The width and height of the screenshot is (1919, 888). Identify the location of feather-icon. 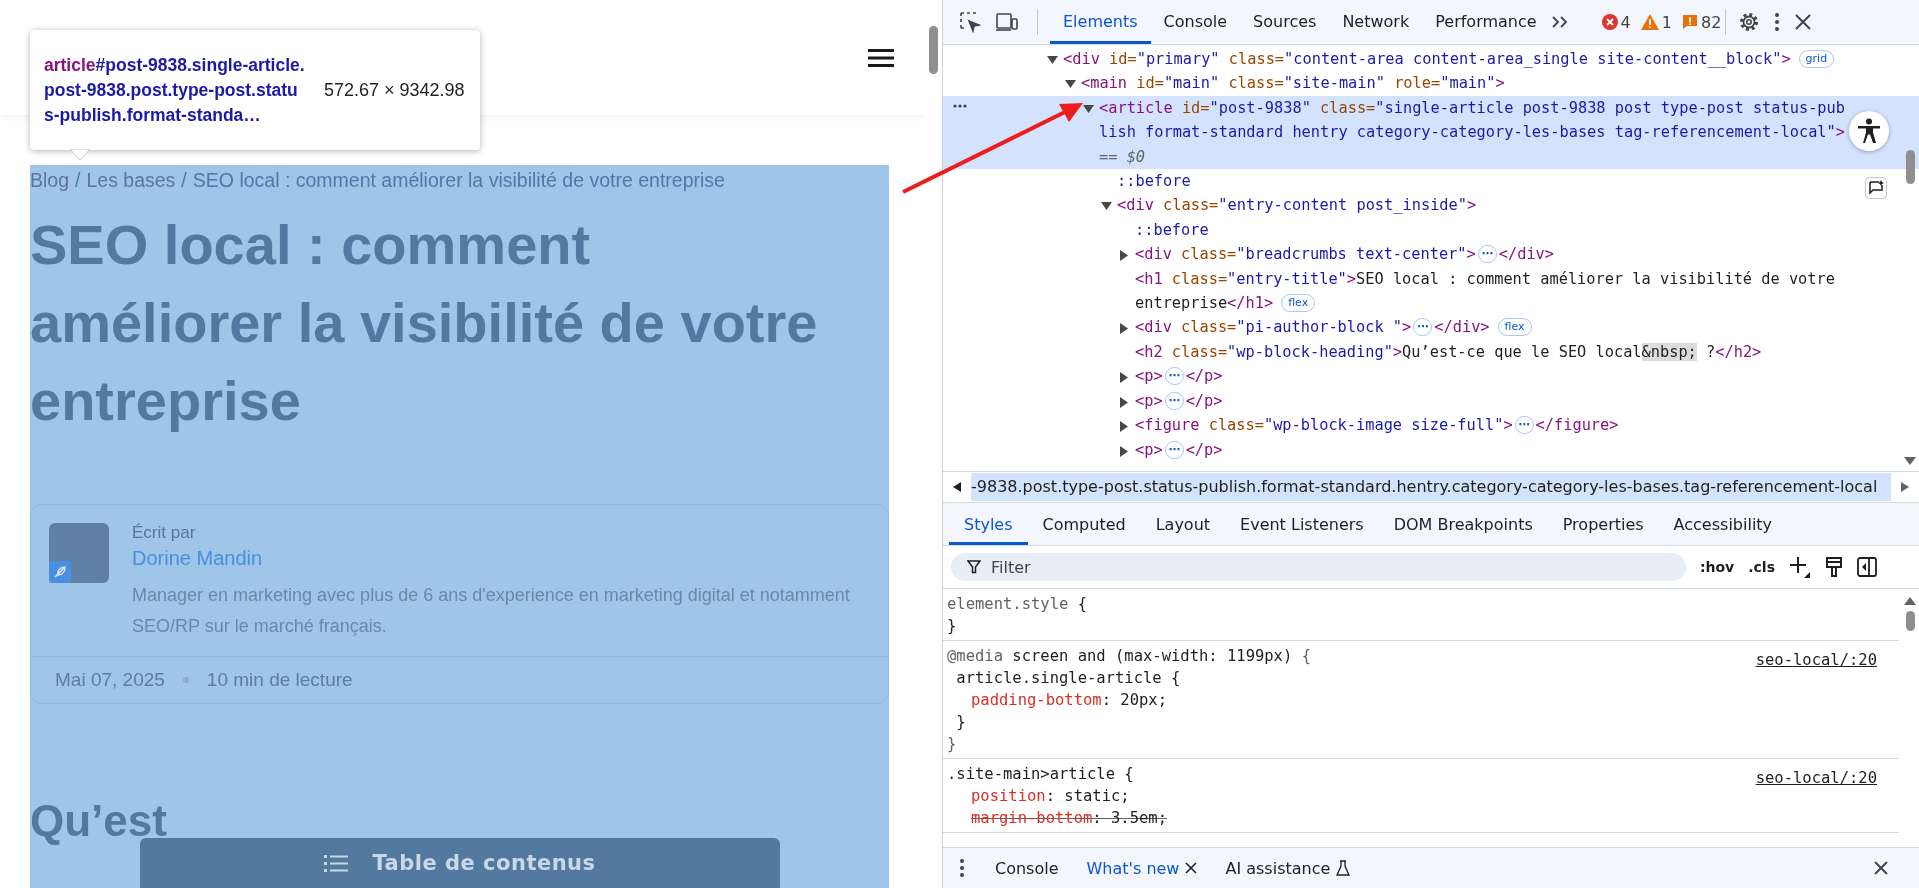
(60, 572).